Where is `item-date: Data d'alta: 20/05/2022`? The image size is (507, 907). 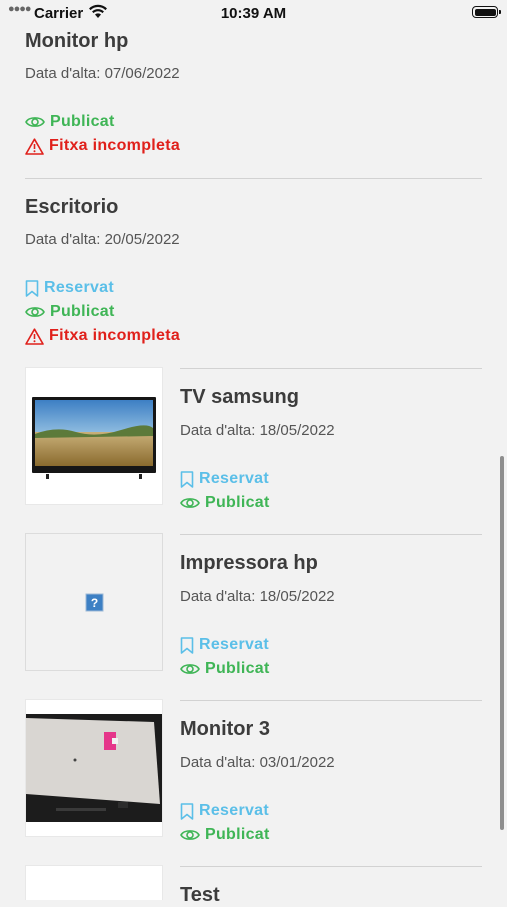 item-date: Data d'alta: 20/05/2022 is located at coordinates (102, 239).